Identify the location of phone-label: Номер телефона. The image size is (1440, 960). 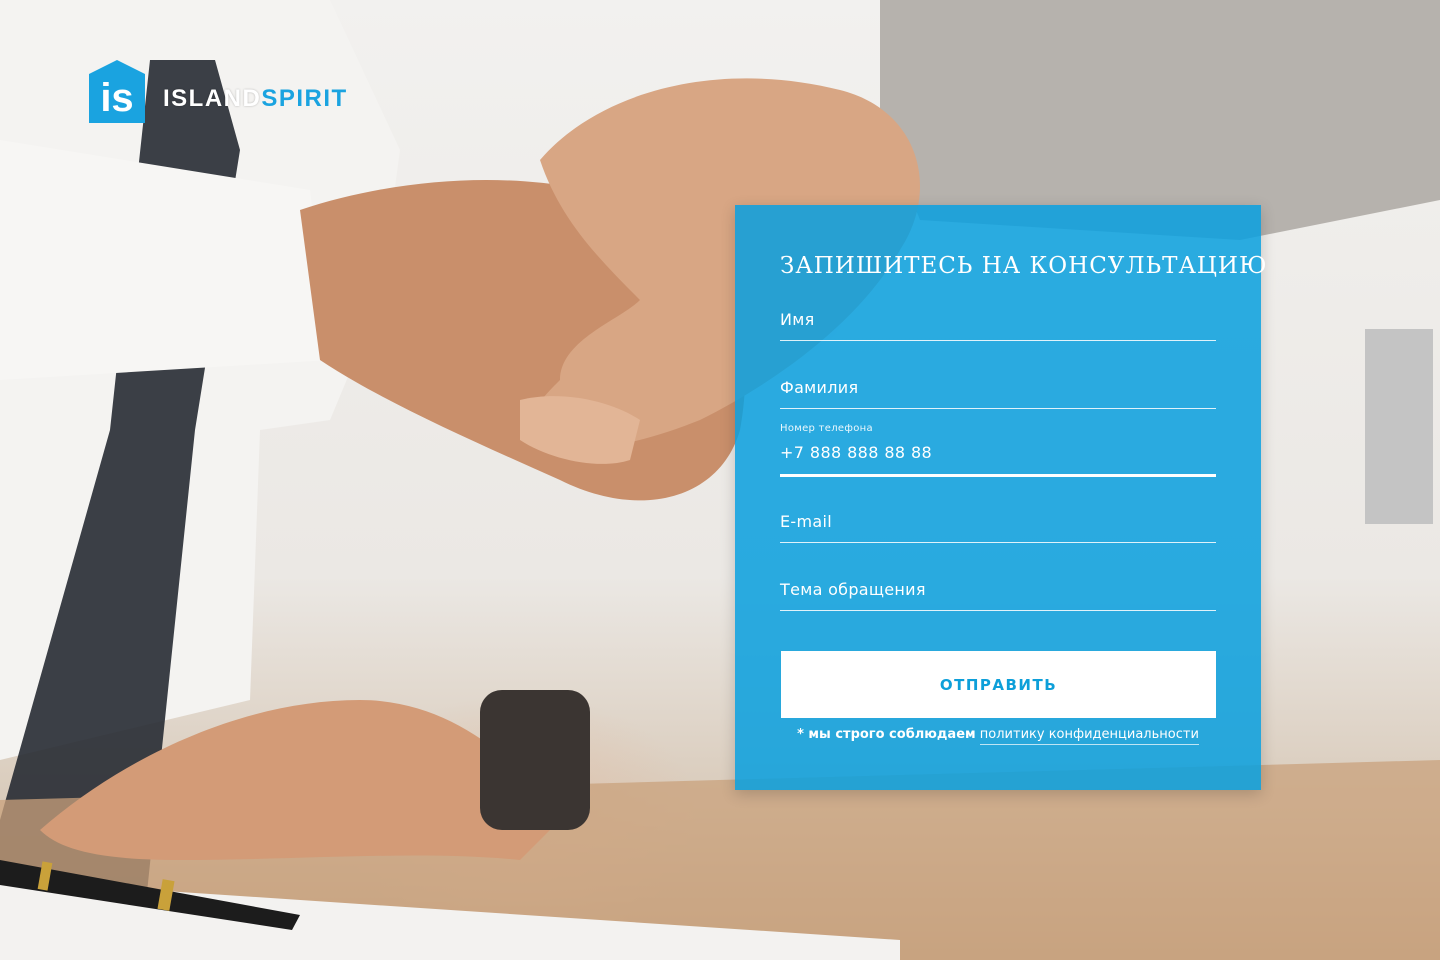
(826, 428).